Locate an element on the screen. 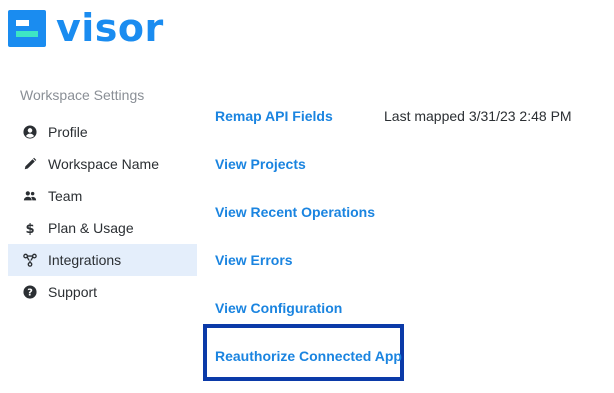 The width and height of the screenshot is (614, 393). sidebar-item-plan-usage: $ Plan & Usage is located at coordinates (102, 228).